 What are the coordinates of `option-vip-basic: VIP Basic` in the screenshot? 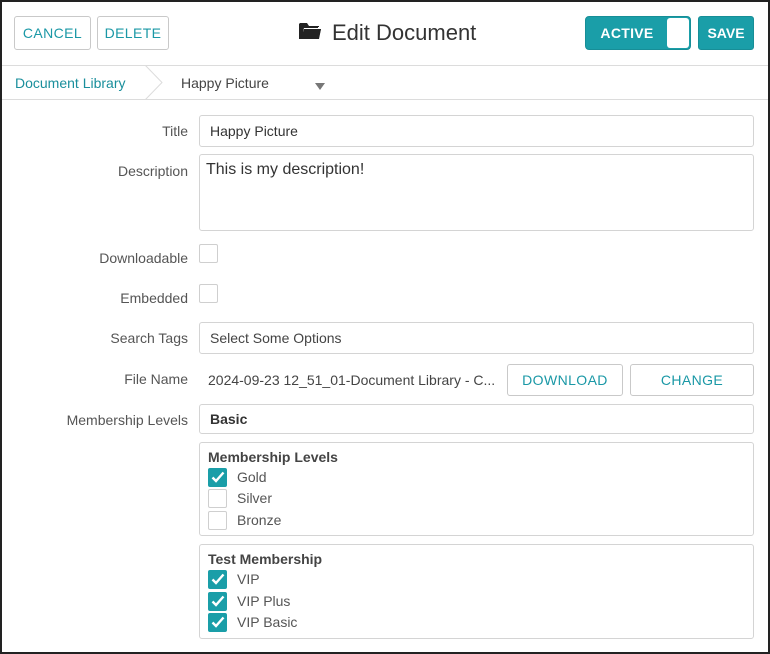 It's located at (252, 622).